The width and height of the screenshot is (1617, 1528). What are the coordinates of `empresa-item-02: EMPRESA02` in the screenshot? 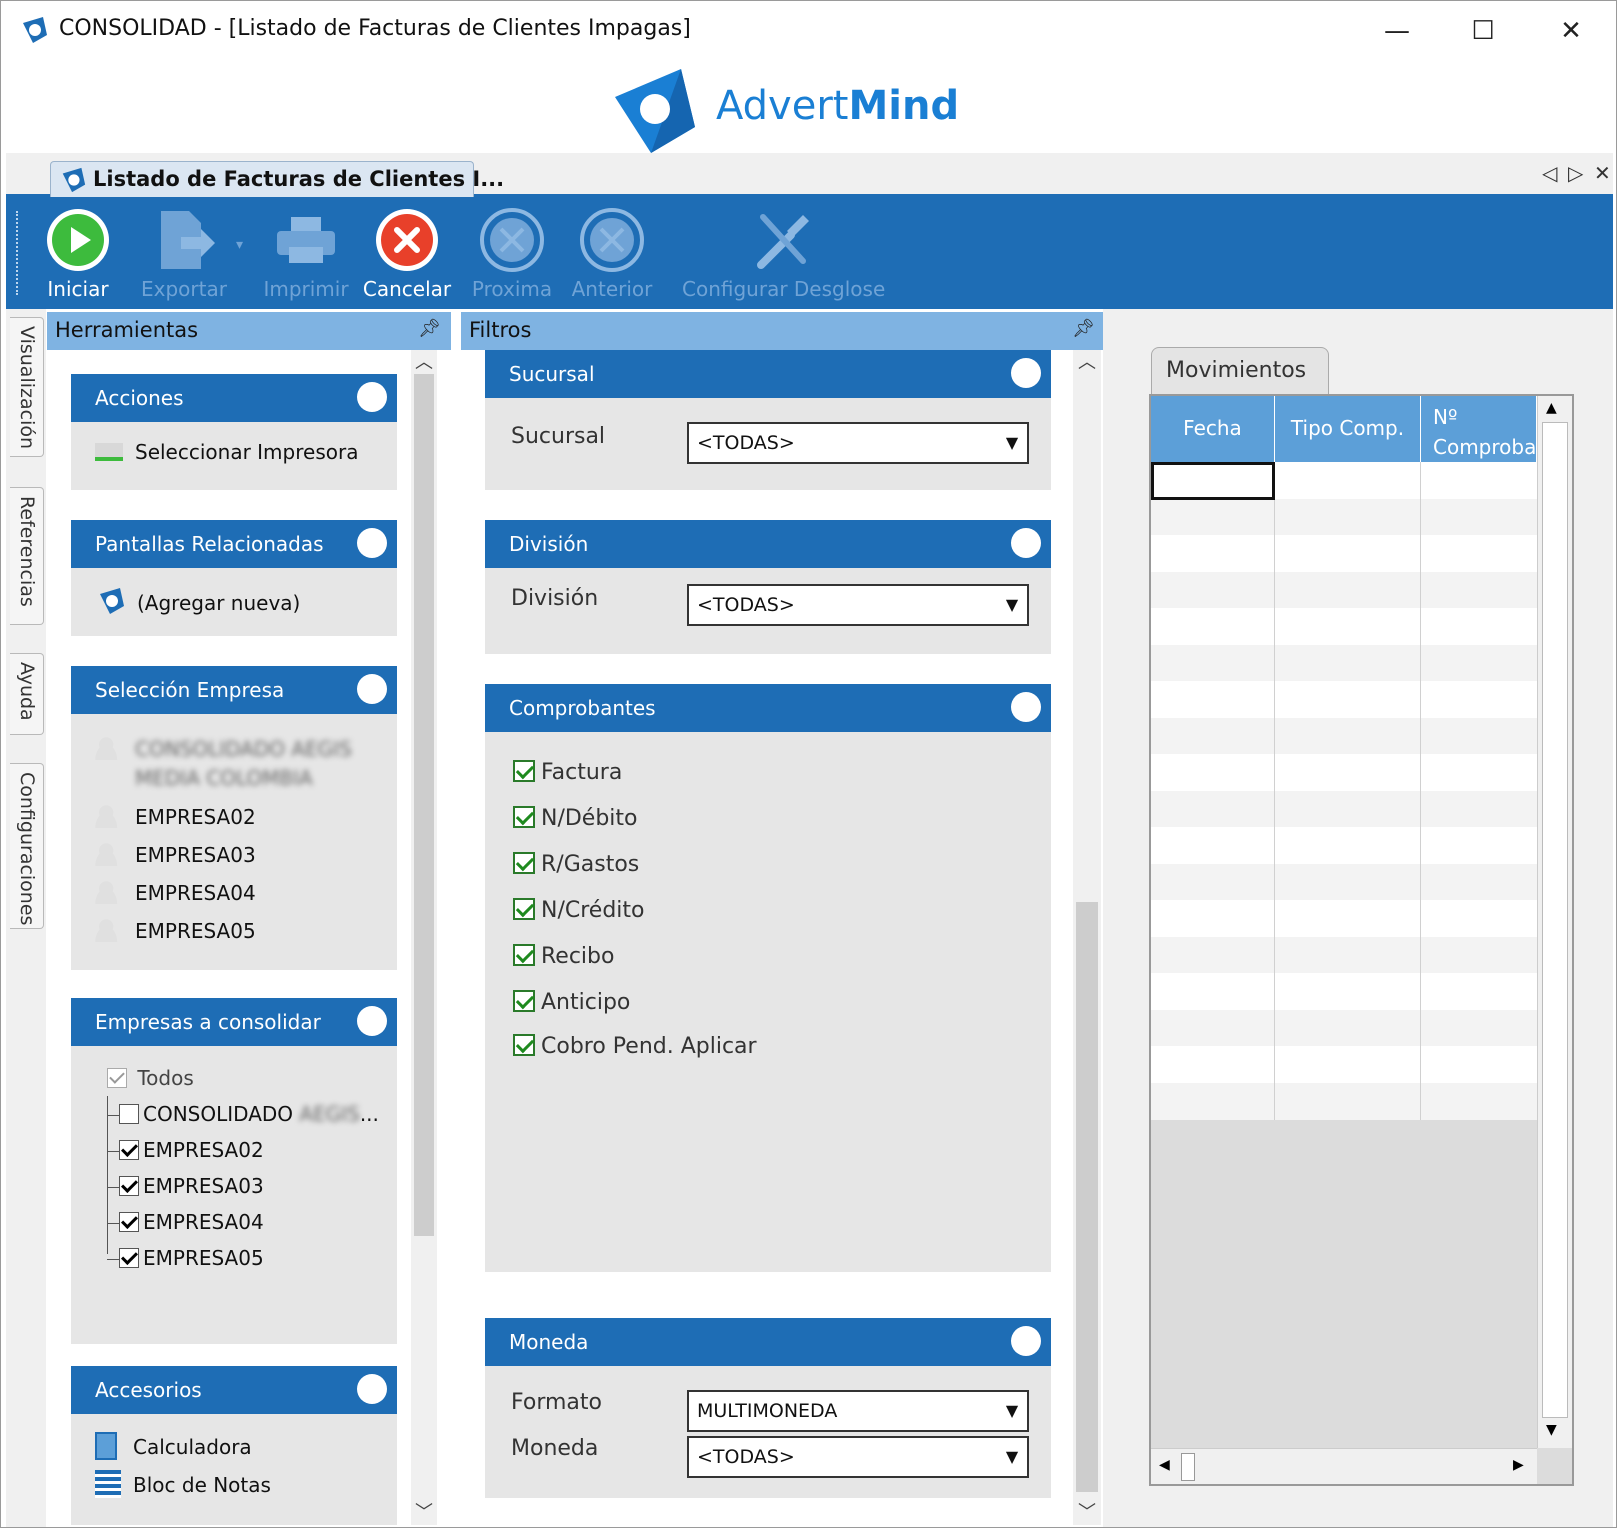 It's located at (175, 816).